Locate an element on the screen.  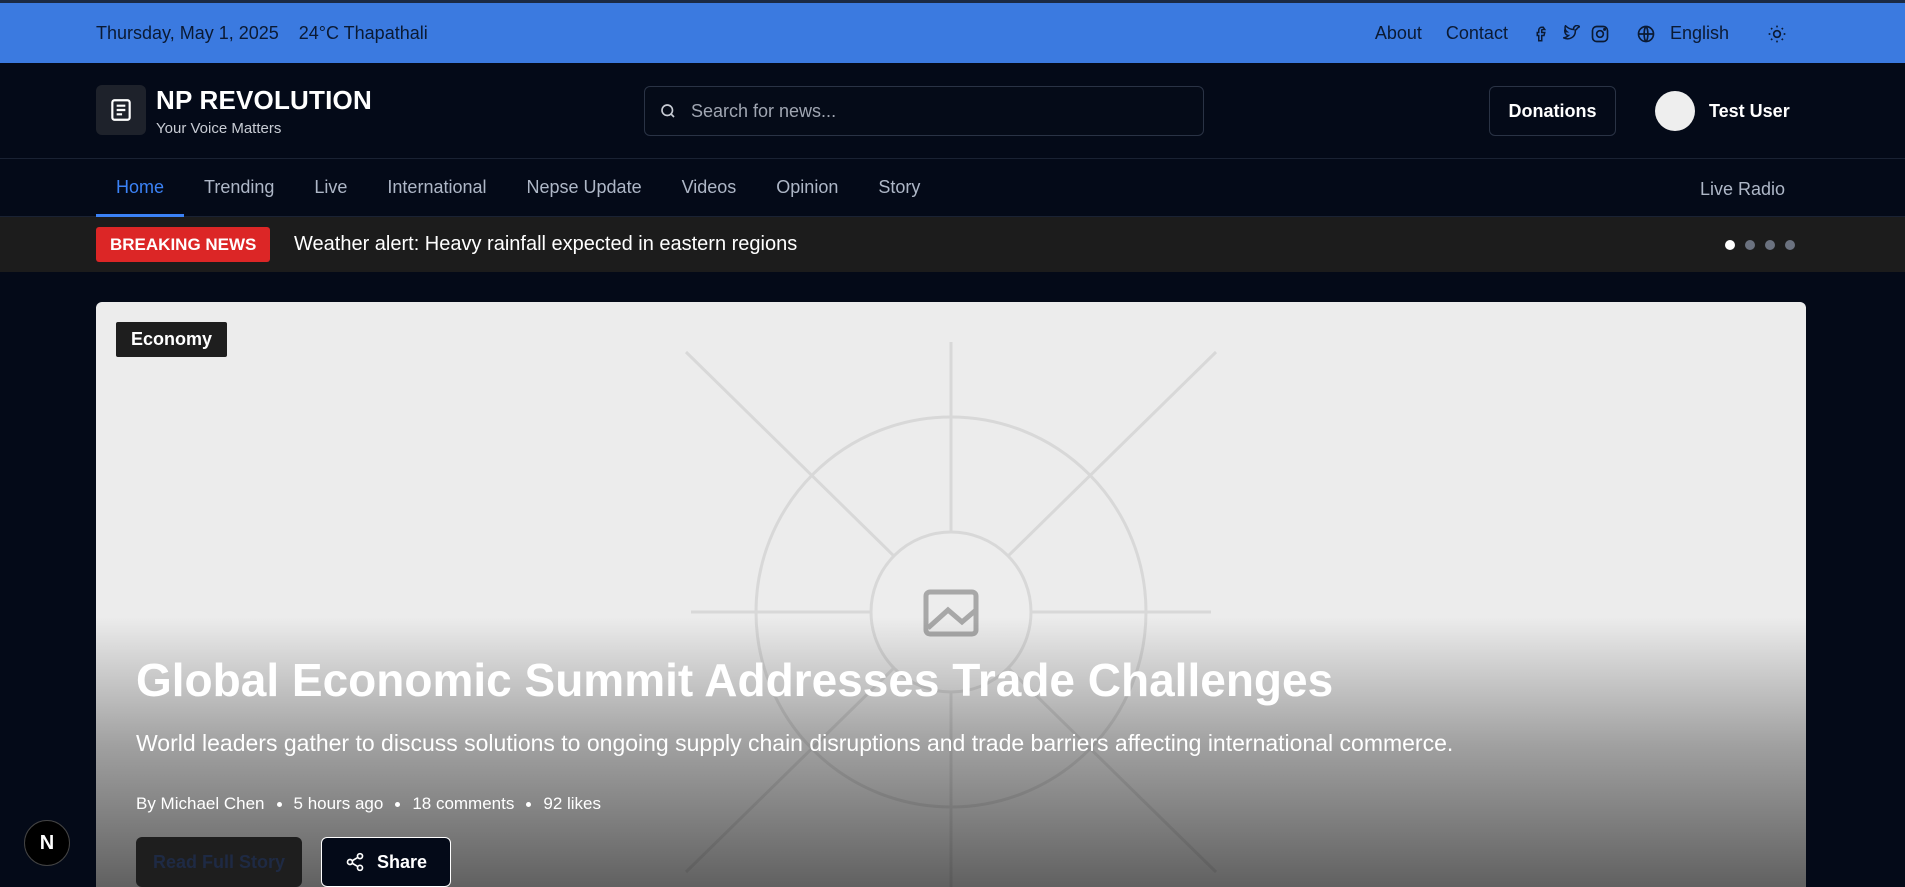
globe-icon is located at coordinates (1646, 33).